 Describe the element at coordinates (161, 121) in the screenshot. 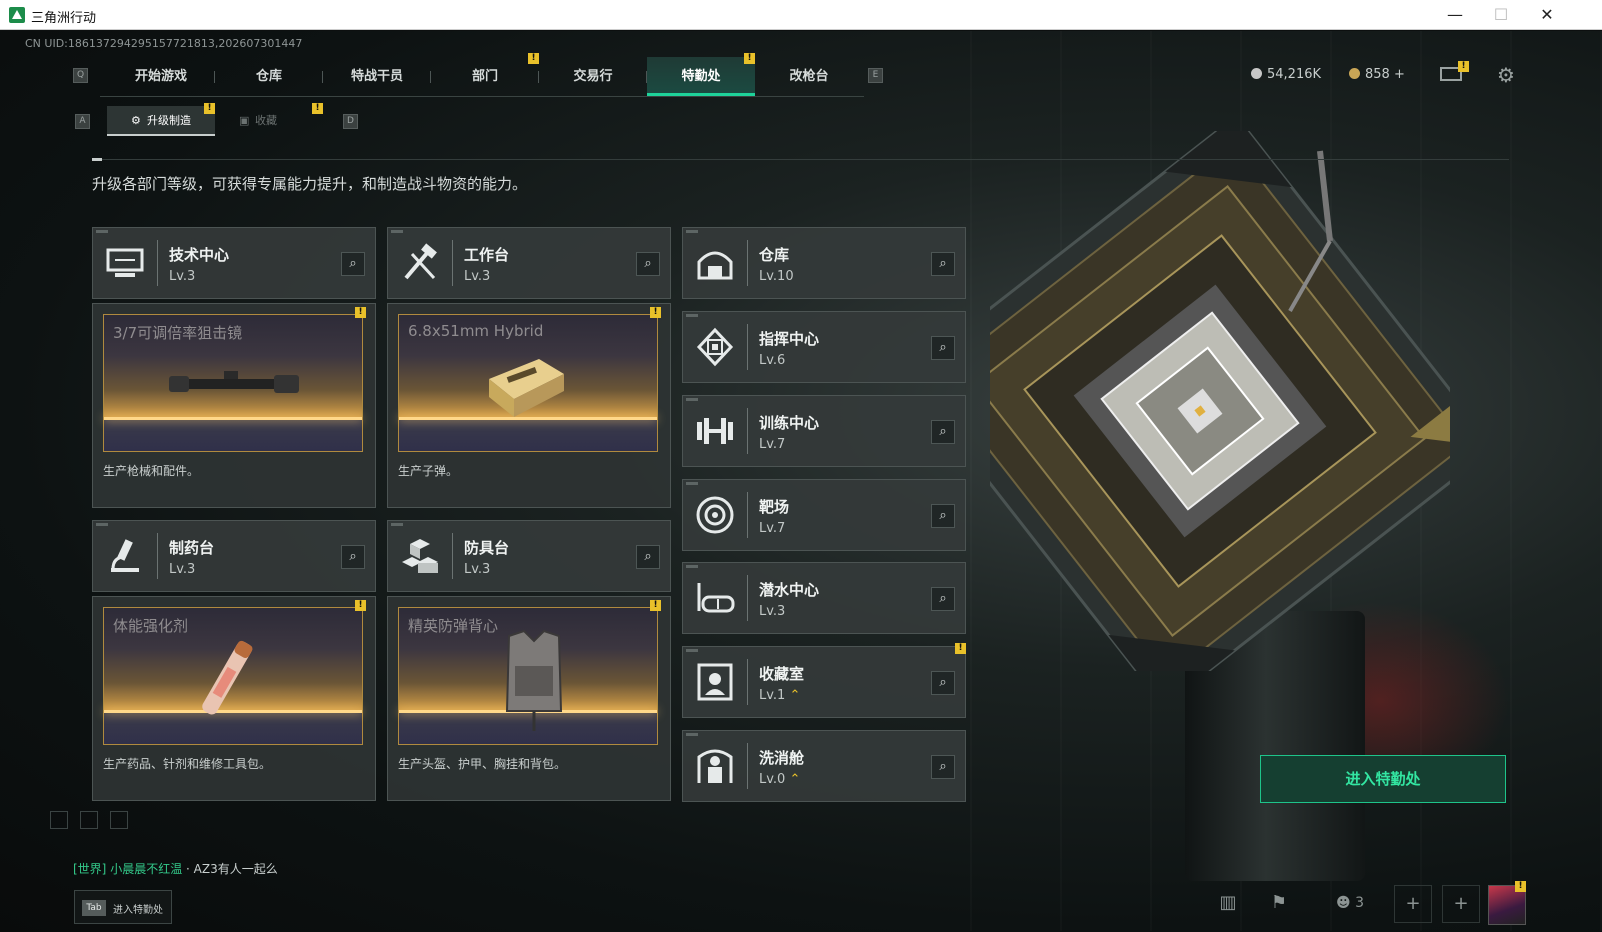

I see `subnav-upgrade-craft: ⚙ 升级制造` at that location.